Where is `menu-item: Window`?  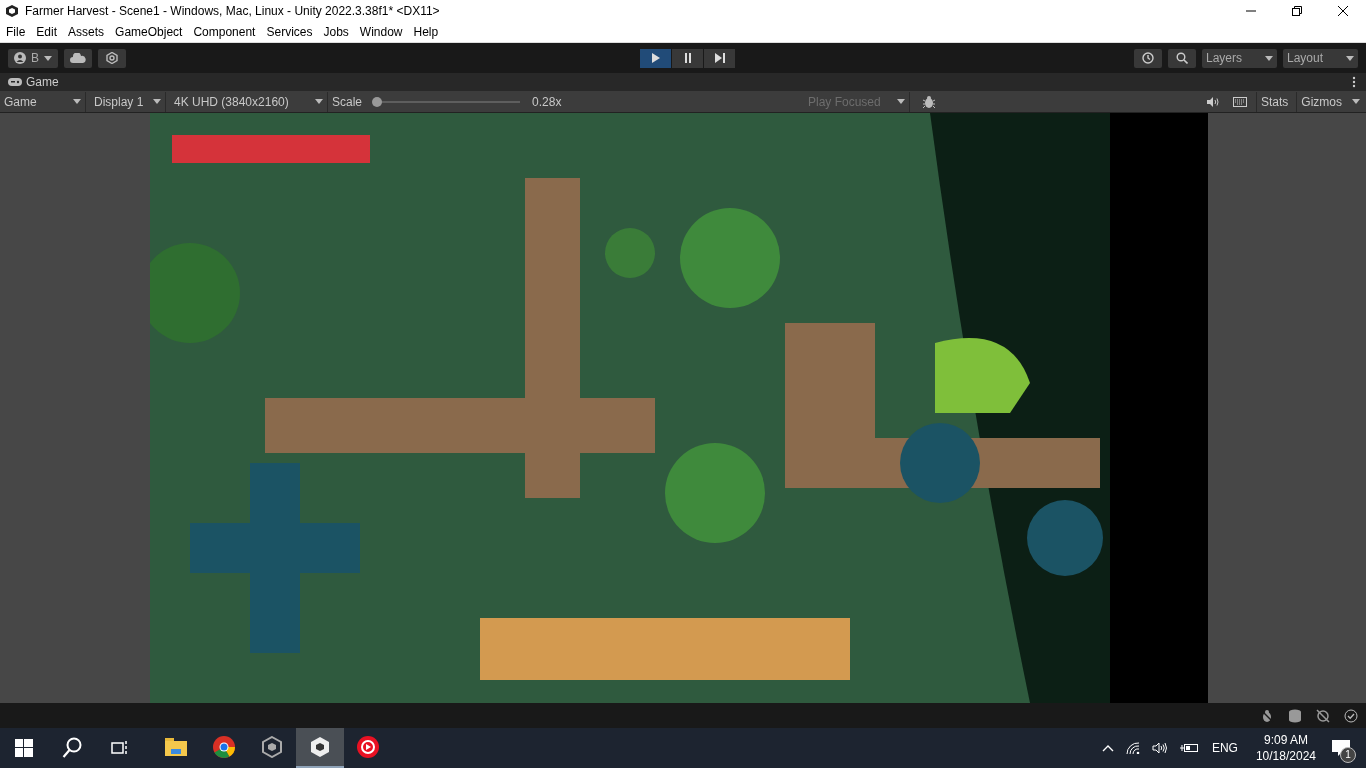 menu-item: Window is located at coordinates (381, 32).